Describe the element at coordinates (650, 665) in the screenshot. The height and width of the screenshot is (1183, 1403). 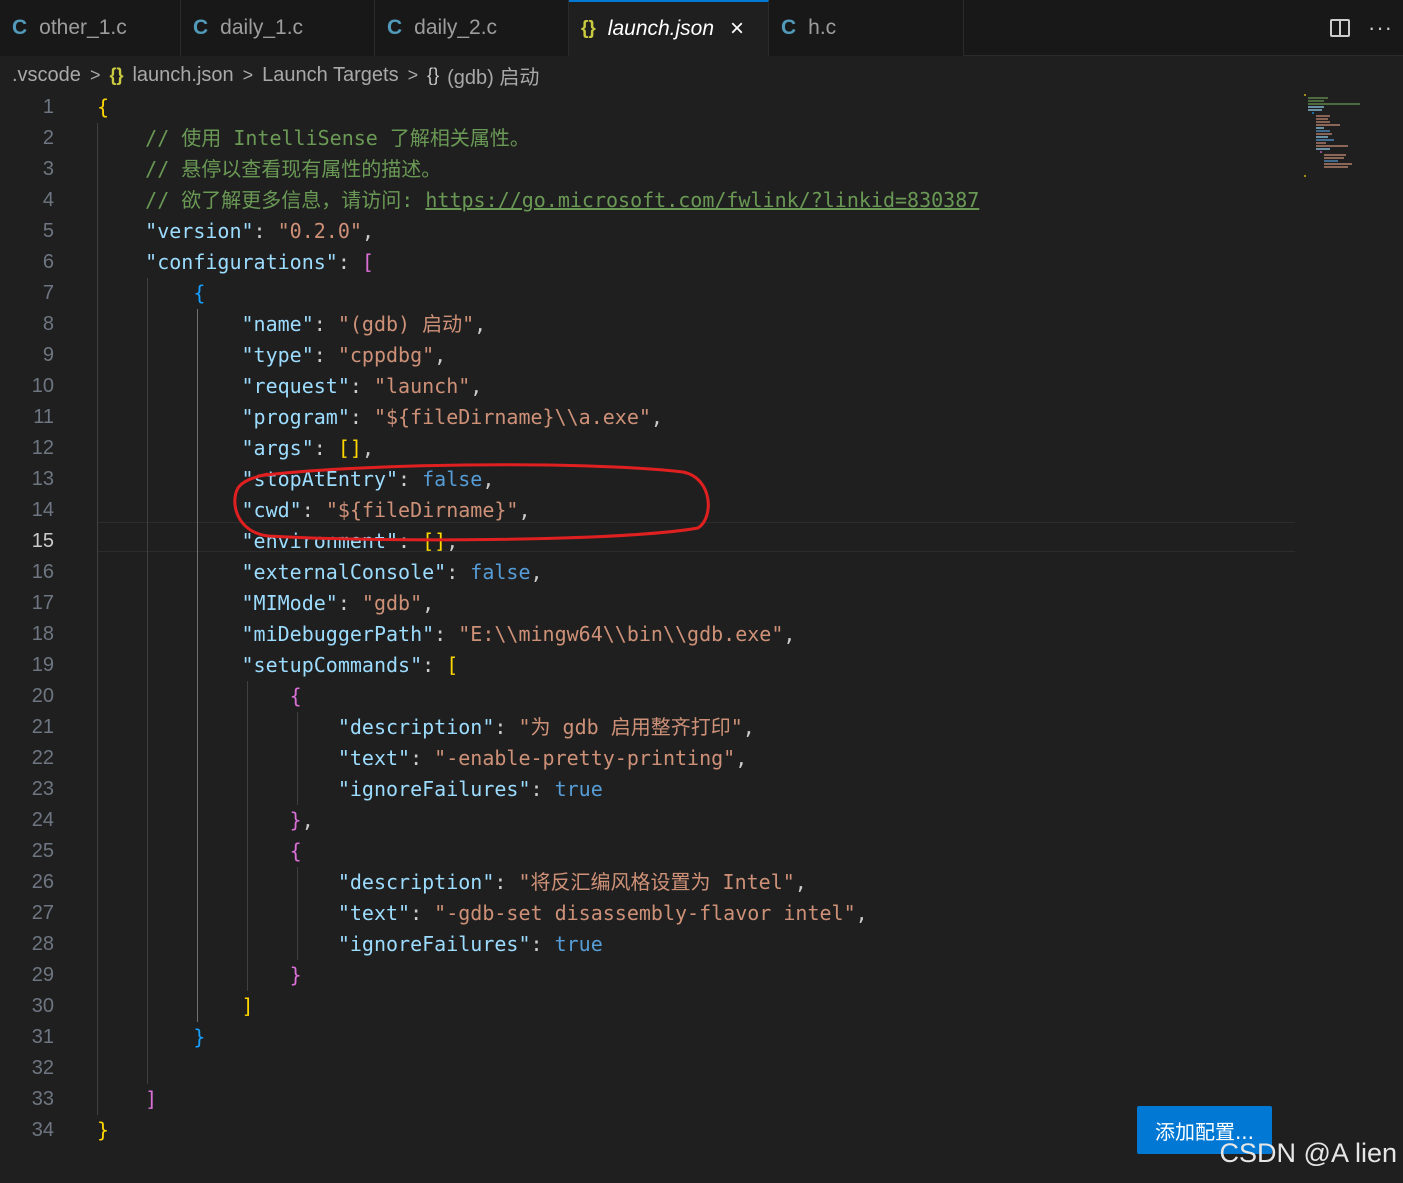
I see `code-line: "setupCommands": [` at that location.